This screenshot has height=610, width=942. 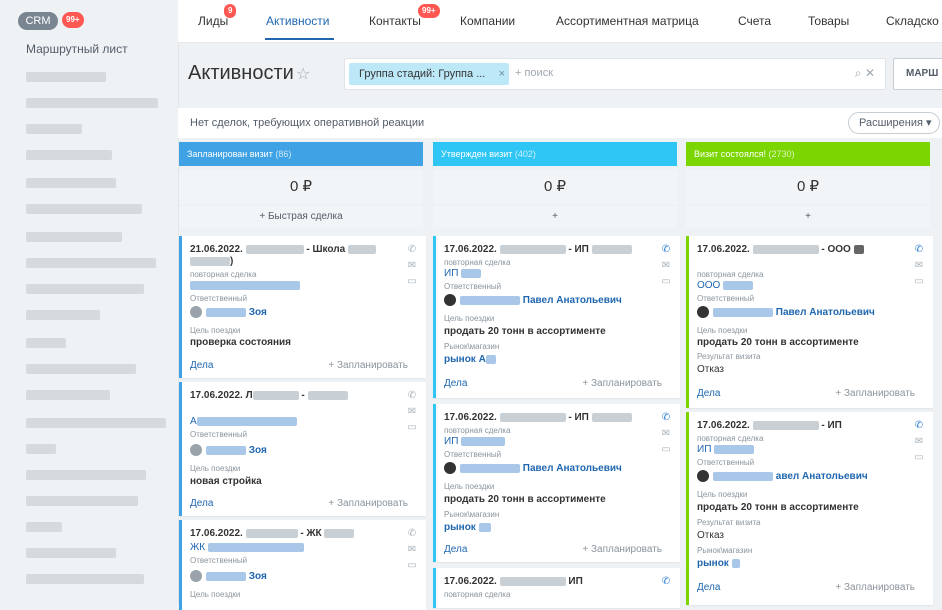 What do you see at coordinates (301, 217) in the screenshot?
I see `quick-deal-button: + Быстрая сделка` at bounding box center [301, 217].